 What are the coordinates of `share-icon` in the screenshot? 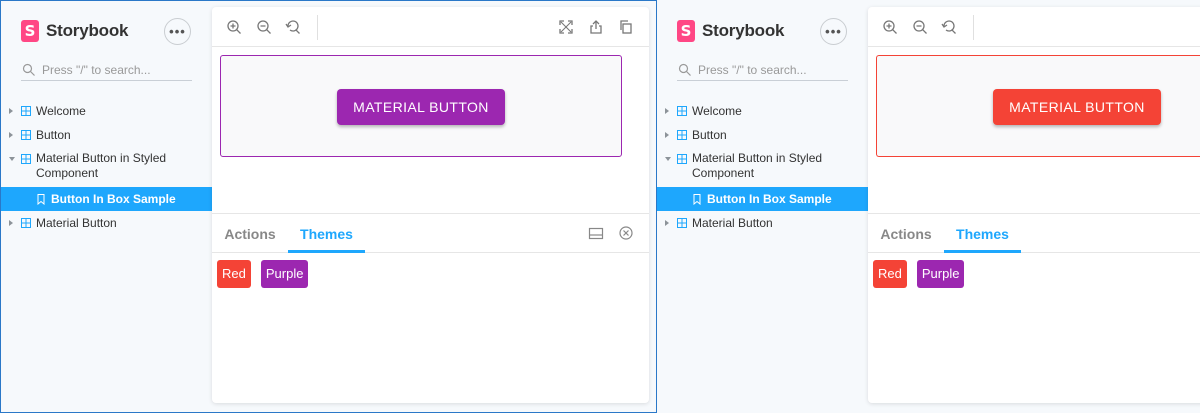 It's located at (596, 27).